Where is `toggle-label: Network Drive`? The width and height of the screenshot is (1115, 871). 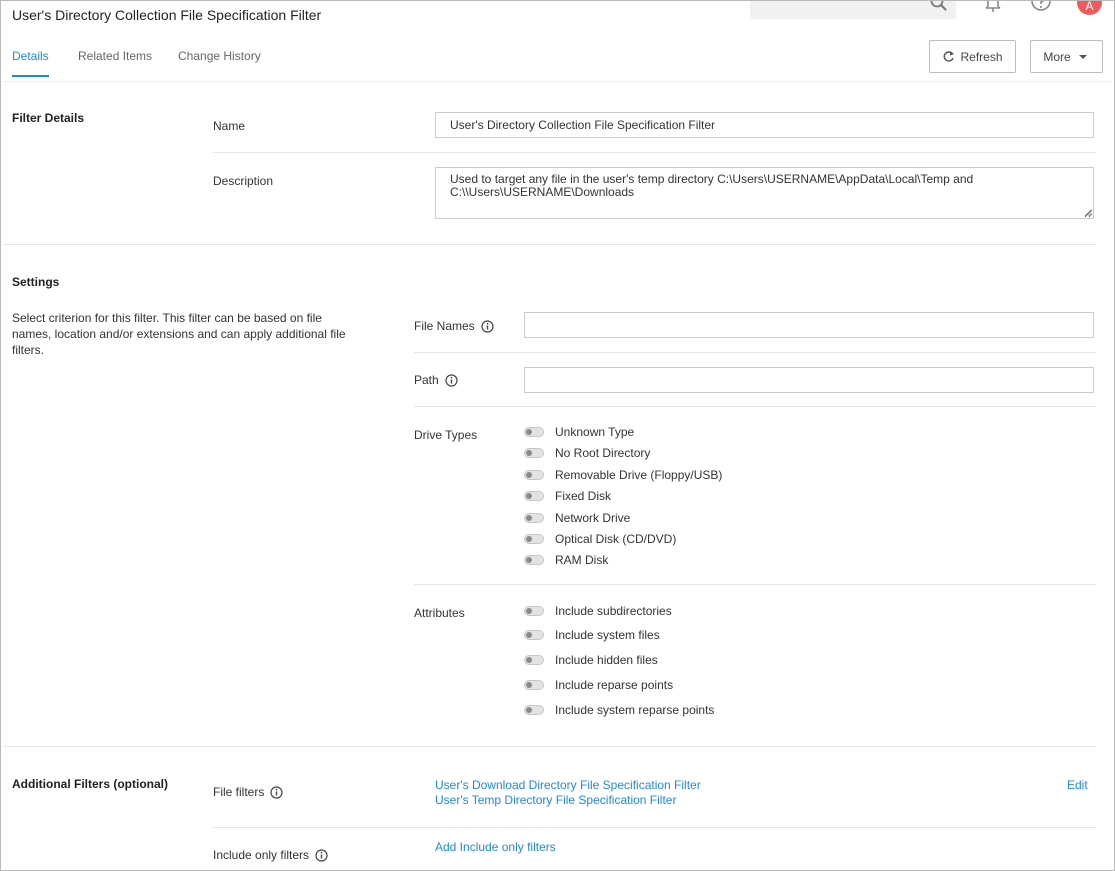
toggle-label: Network Drive is located at coordinates (593, 518).